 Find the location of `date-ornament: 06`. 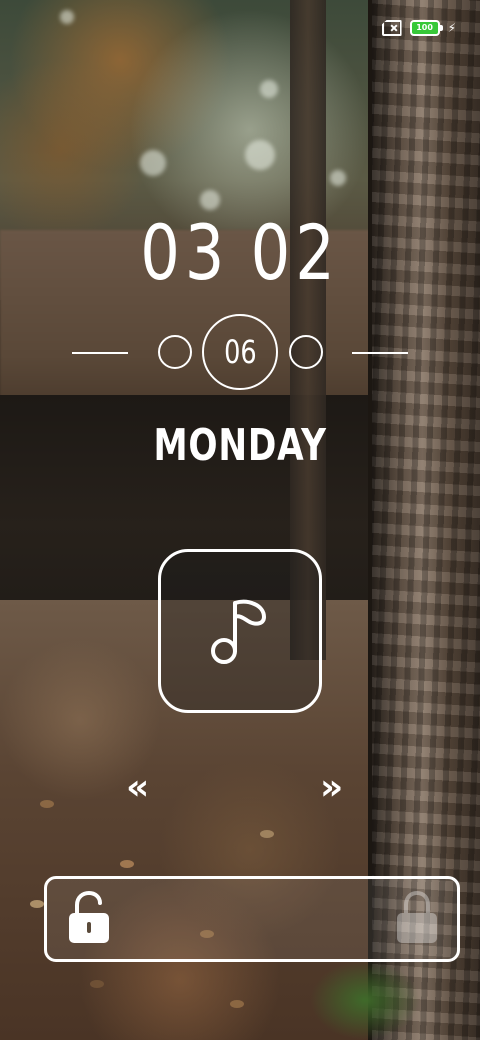

date-ornament: 06 is located at coordinates (240, 354).